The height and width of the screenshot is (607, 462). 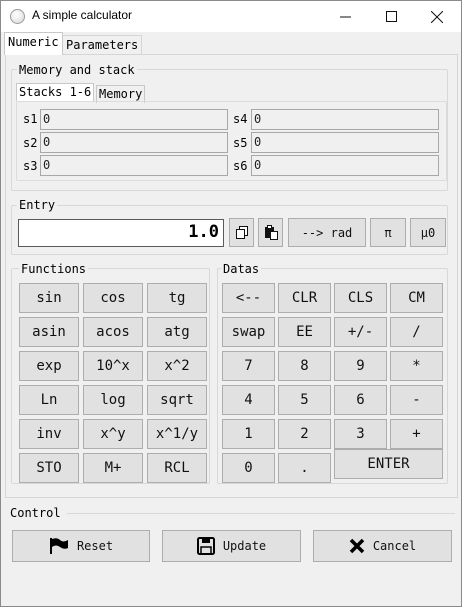 I want to click on data-button-5: 5, so click(x=304, y=400).